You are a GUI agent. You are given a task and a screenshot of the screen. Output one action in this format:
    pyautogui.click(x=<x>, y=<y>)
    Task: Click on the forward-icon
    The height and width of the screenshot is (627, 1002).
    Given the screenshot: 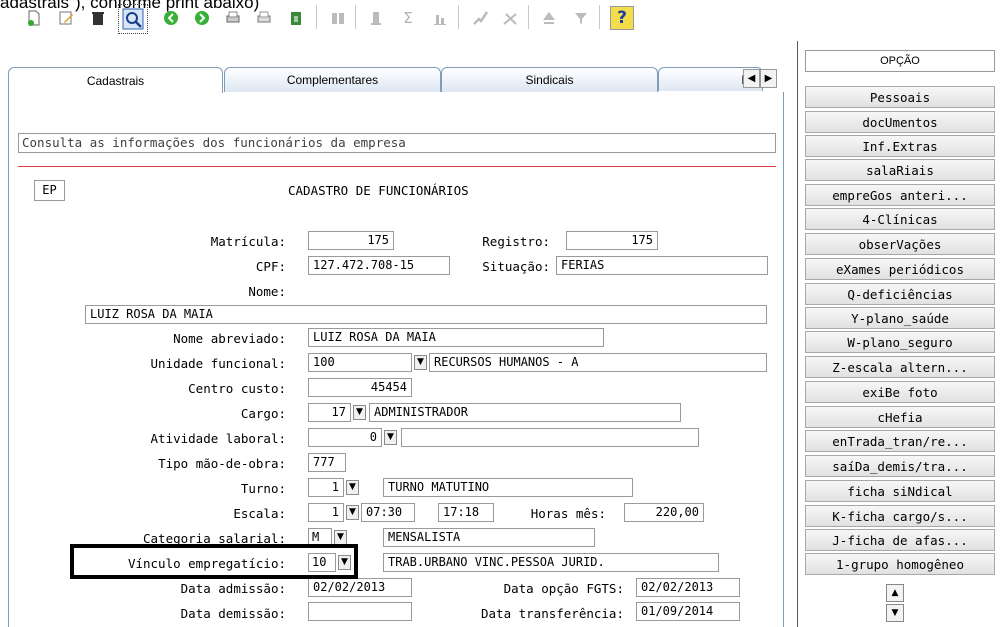 What is the action you would take?
    pyautogui.click(x=202, y=18)
    